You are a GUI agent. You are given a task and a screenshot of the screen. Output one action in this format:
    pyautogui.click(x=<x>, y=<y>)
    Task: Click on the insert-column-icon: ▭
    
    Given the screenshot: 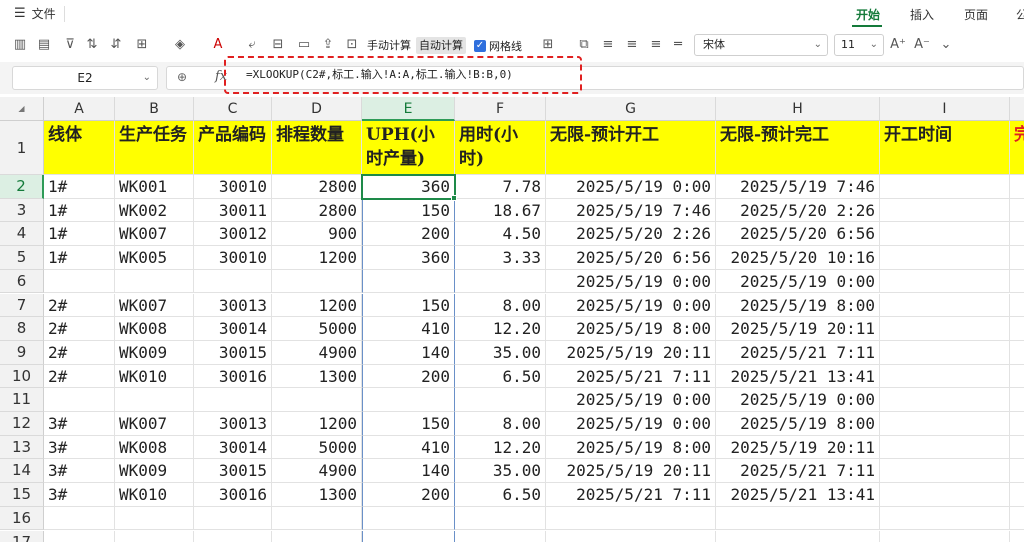 What is the action you would take?
    pyautogui.click(x=304, y=45)
    